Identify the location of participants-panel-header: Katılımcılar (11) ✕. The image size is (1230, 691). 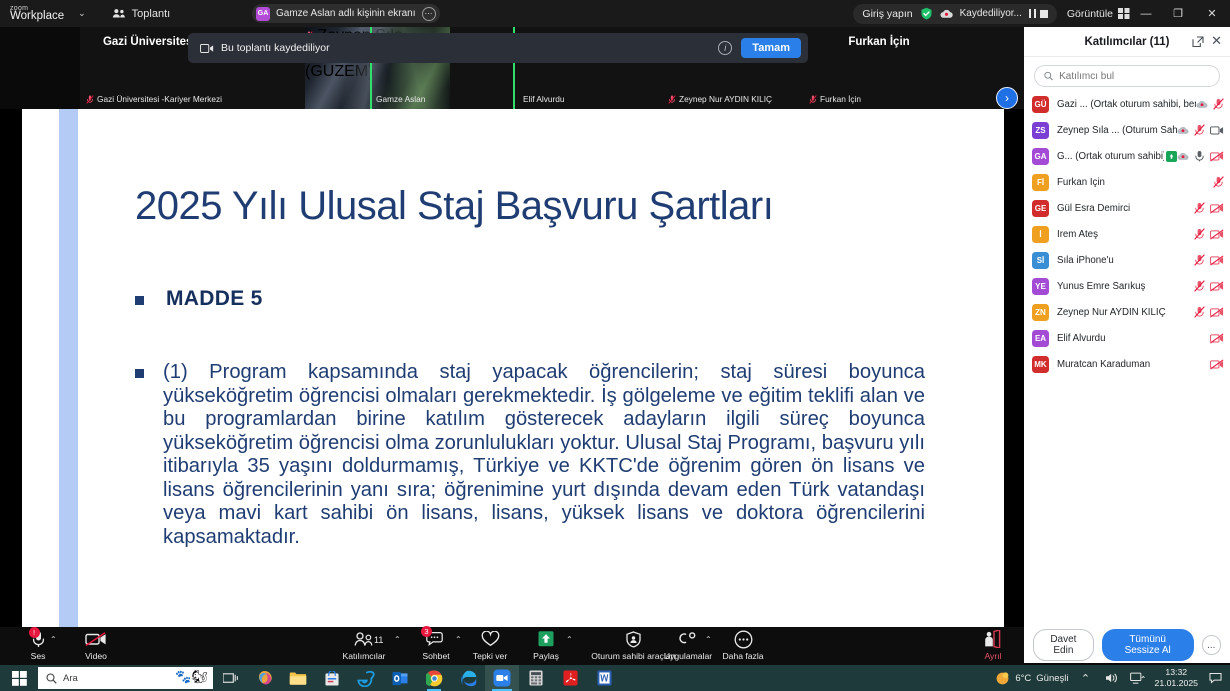
(1127, 42).